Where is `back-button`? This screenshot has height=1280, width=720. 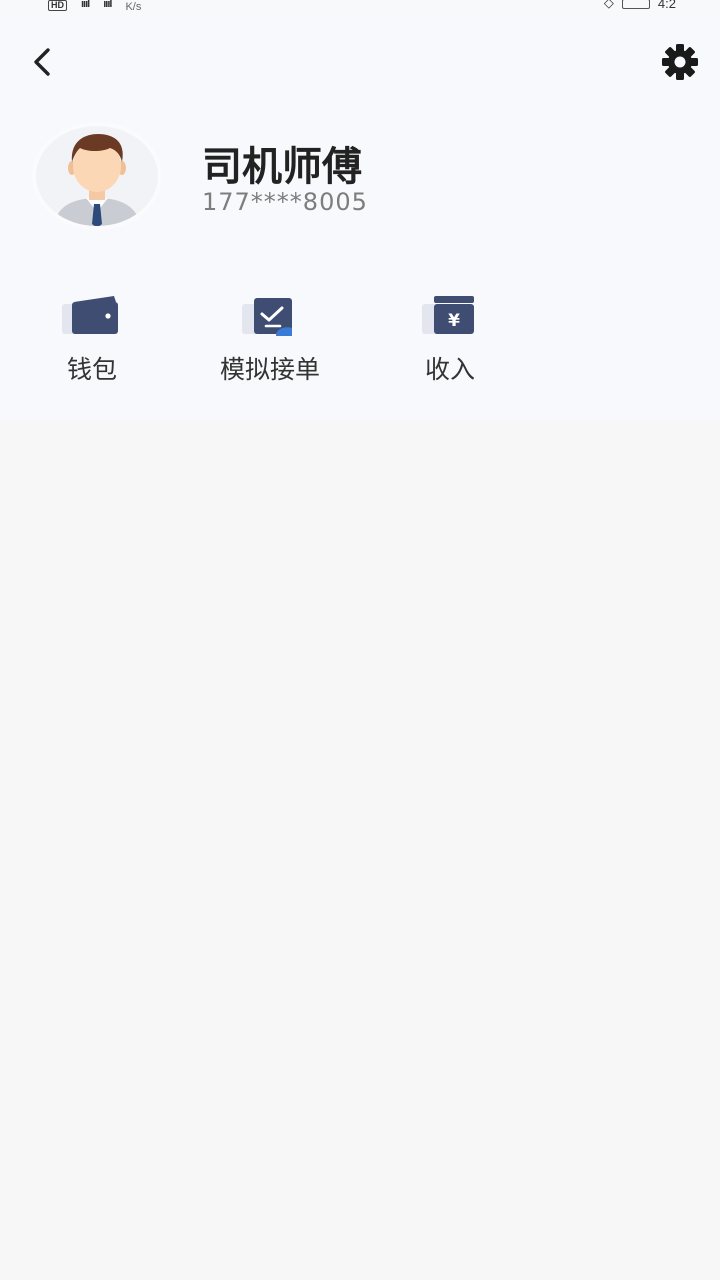
back-button is located at coordinates (44, 62).